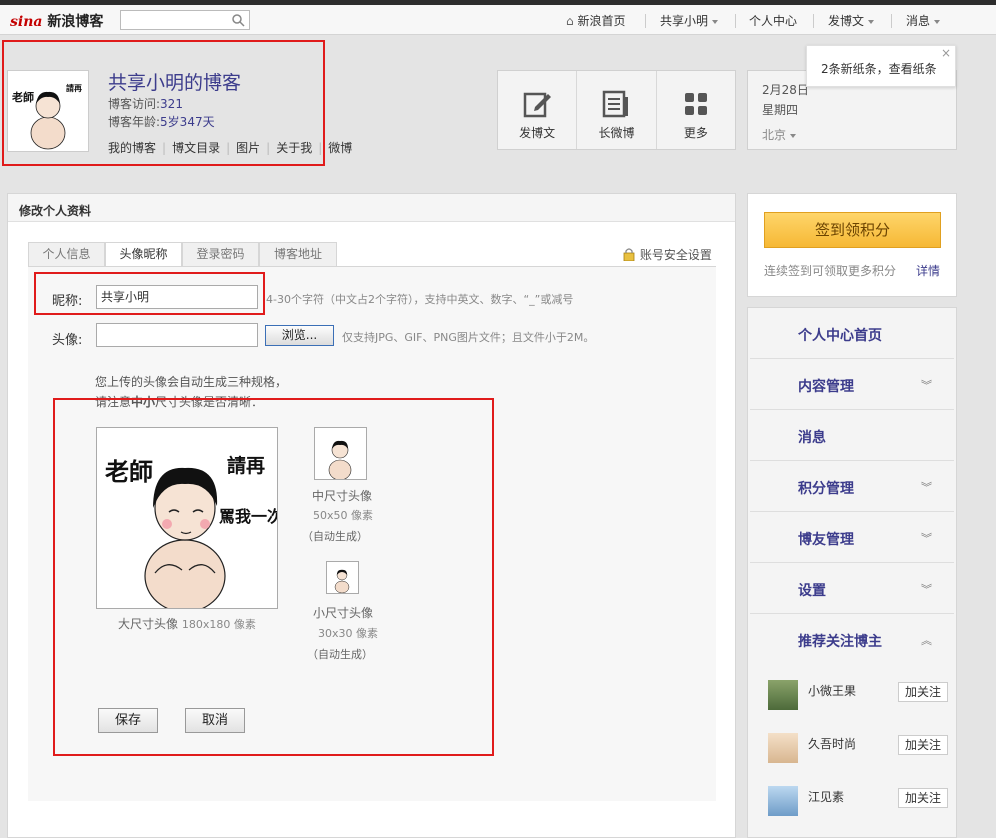 The image size is (996, 838). What do you see at coordinates (928, 270) in the screenshot?
I see `sign-in-details-link: 详情` at bounding box center [928, 270].